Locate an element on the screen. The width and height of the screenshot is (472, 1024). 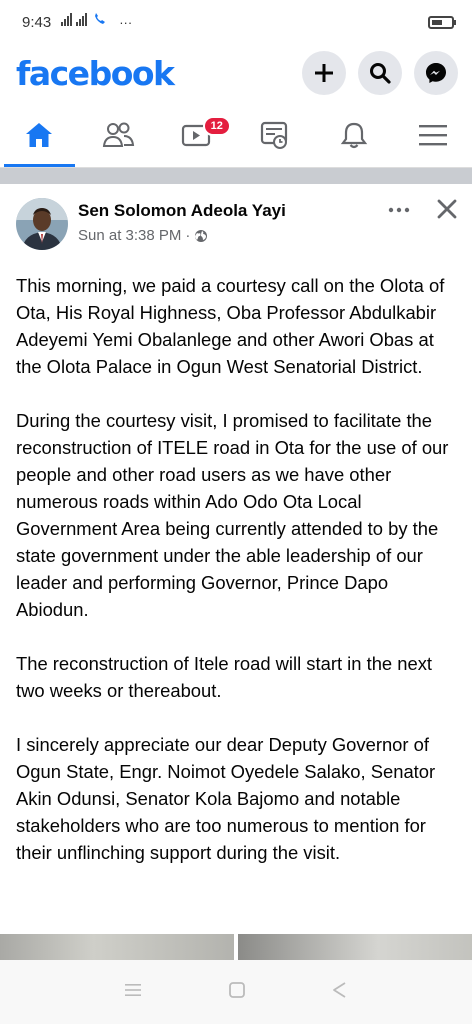
close-icon is located at coordinates (447, 226).